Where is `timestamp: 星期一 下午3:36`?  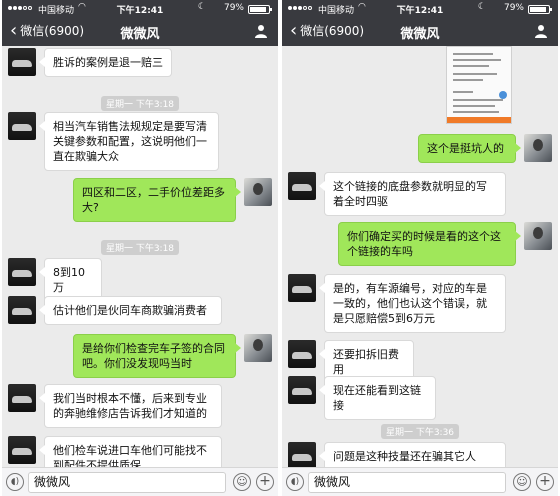 timestamp: 星期一 下午3:36 is located at coordinates (420, 429).